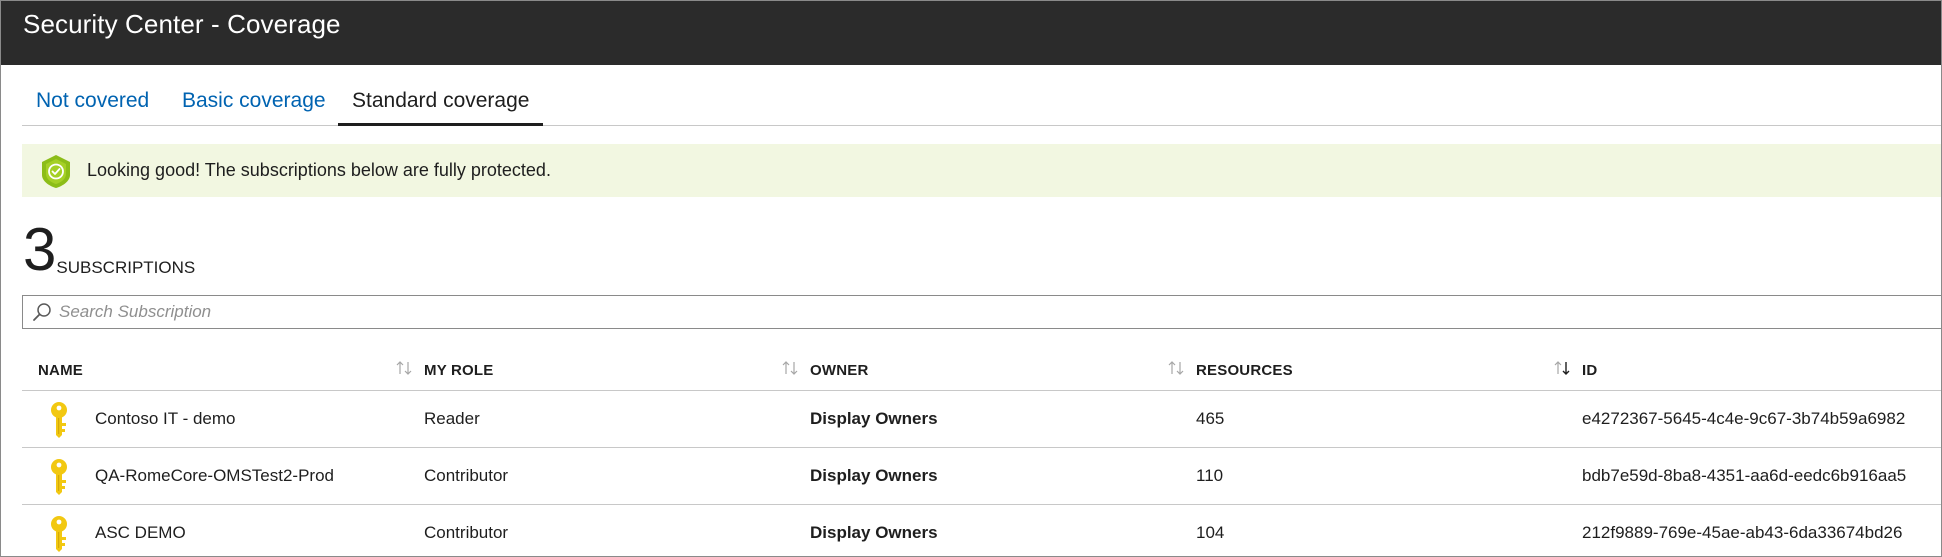  What do you see at coordinates (39, 249) in the screenshot?
I see `subscription-count-number: 3` at bounding box center [39, 249].